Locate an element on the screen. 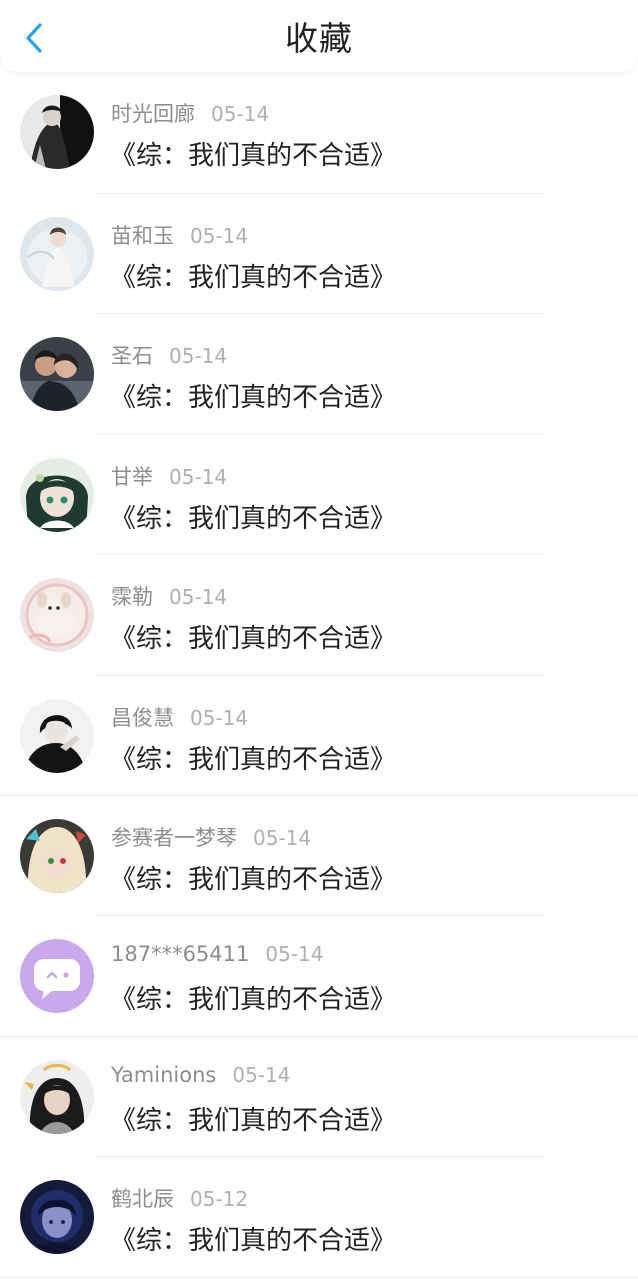  username: 昌俊慧 is located at coordinates (142, 717).